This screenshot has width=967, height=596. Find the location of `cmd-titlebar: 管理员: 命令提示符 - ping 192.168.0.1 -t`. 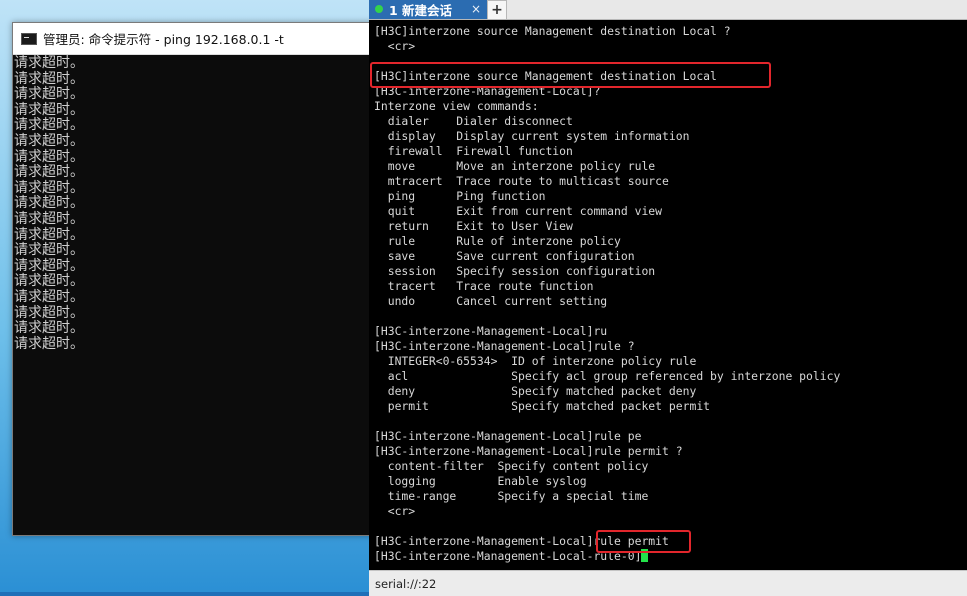

cmd-titlebar: 管理员: 命令提示符 - ping 192.168.0.1 -t is located at coordinates (198, 39).